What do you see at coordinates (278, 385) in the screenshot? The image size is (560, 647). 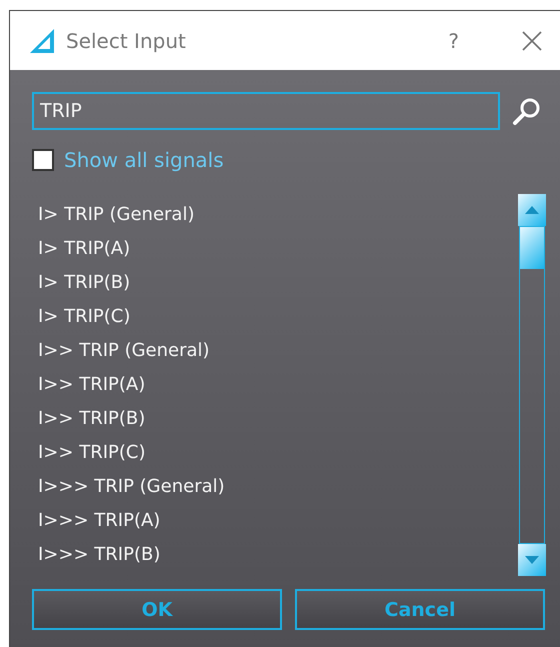 I see `list-item: I>> TRIP(A)` at bounding box center [278, 385].